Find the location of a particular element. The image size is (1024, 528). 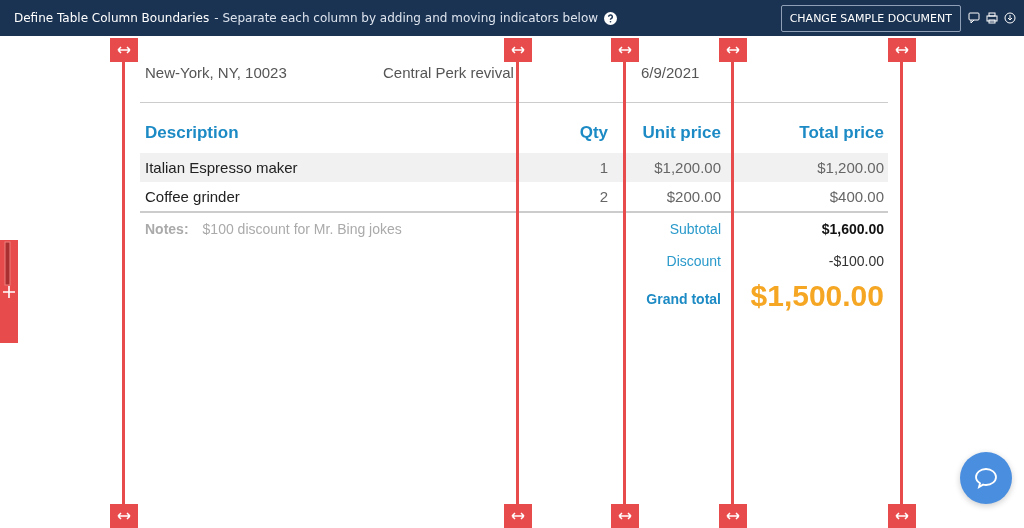

comment-icon is located at coordinates (974, 18).